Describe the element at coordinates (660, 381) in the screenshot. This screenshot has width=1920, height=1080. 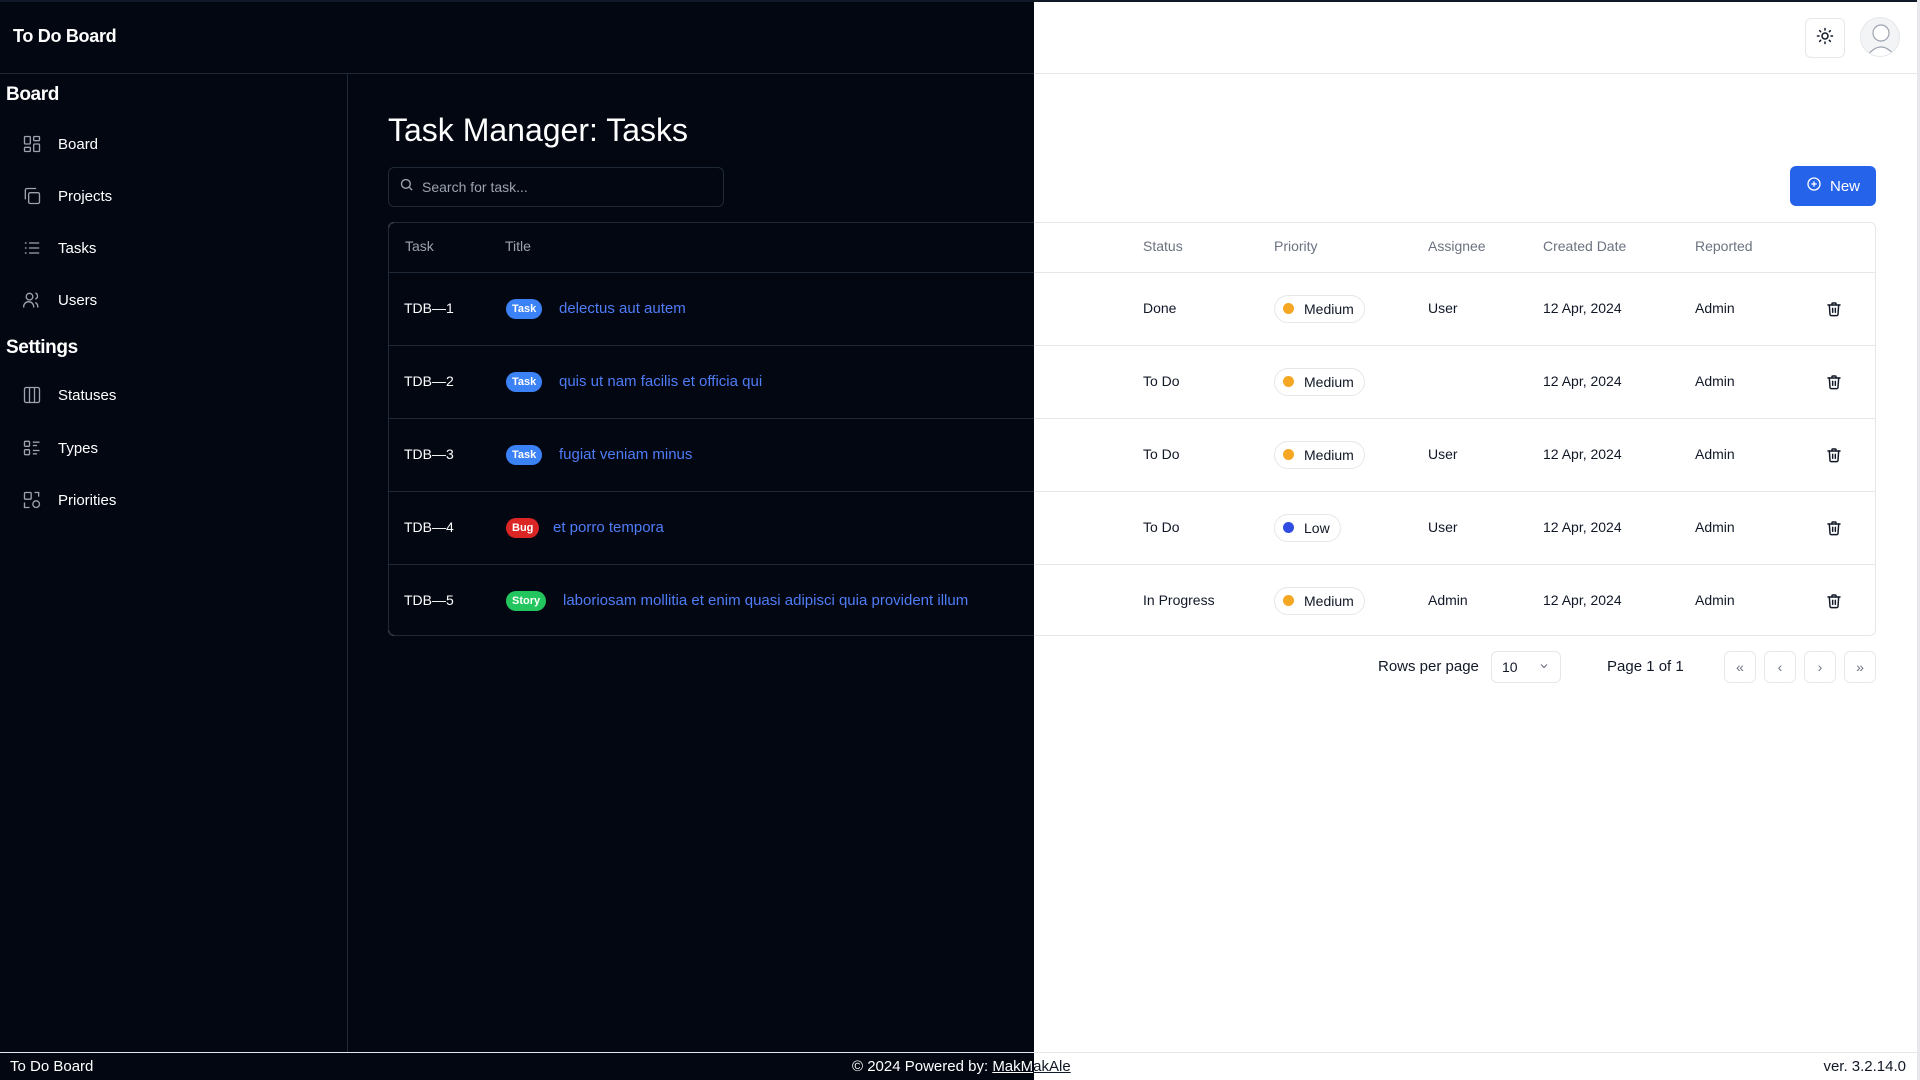
I see `task-title-link: quis ut nam facilis et officia qui` at that location.